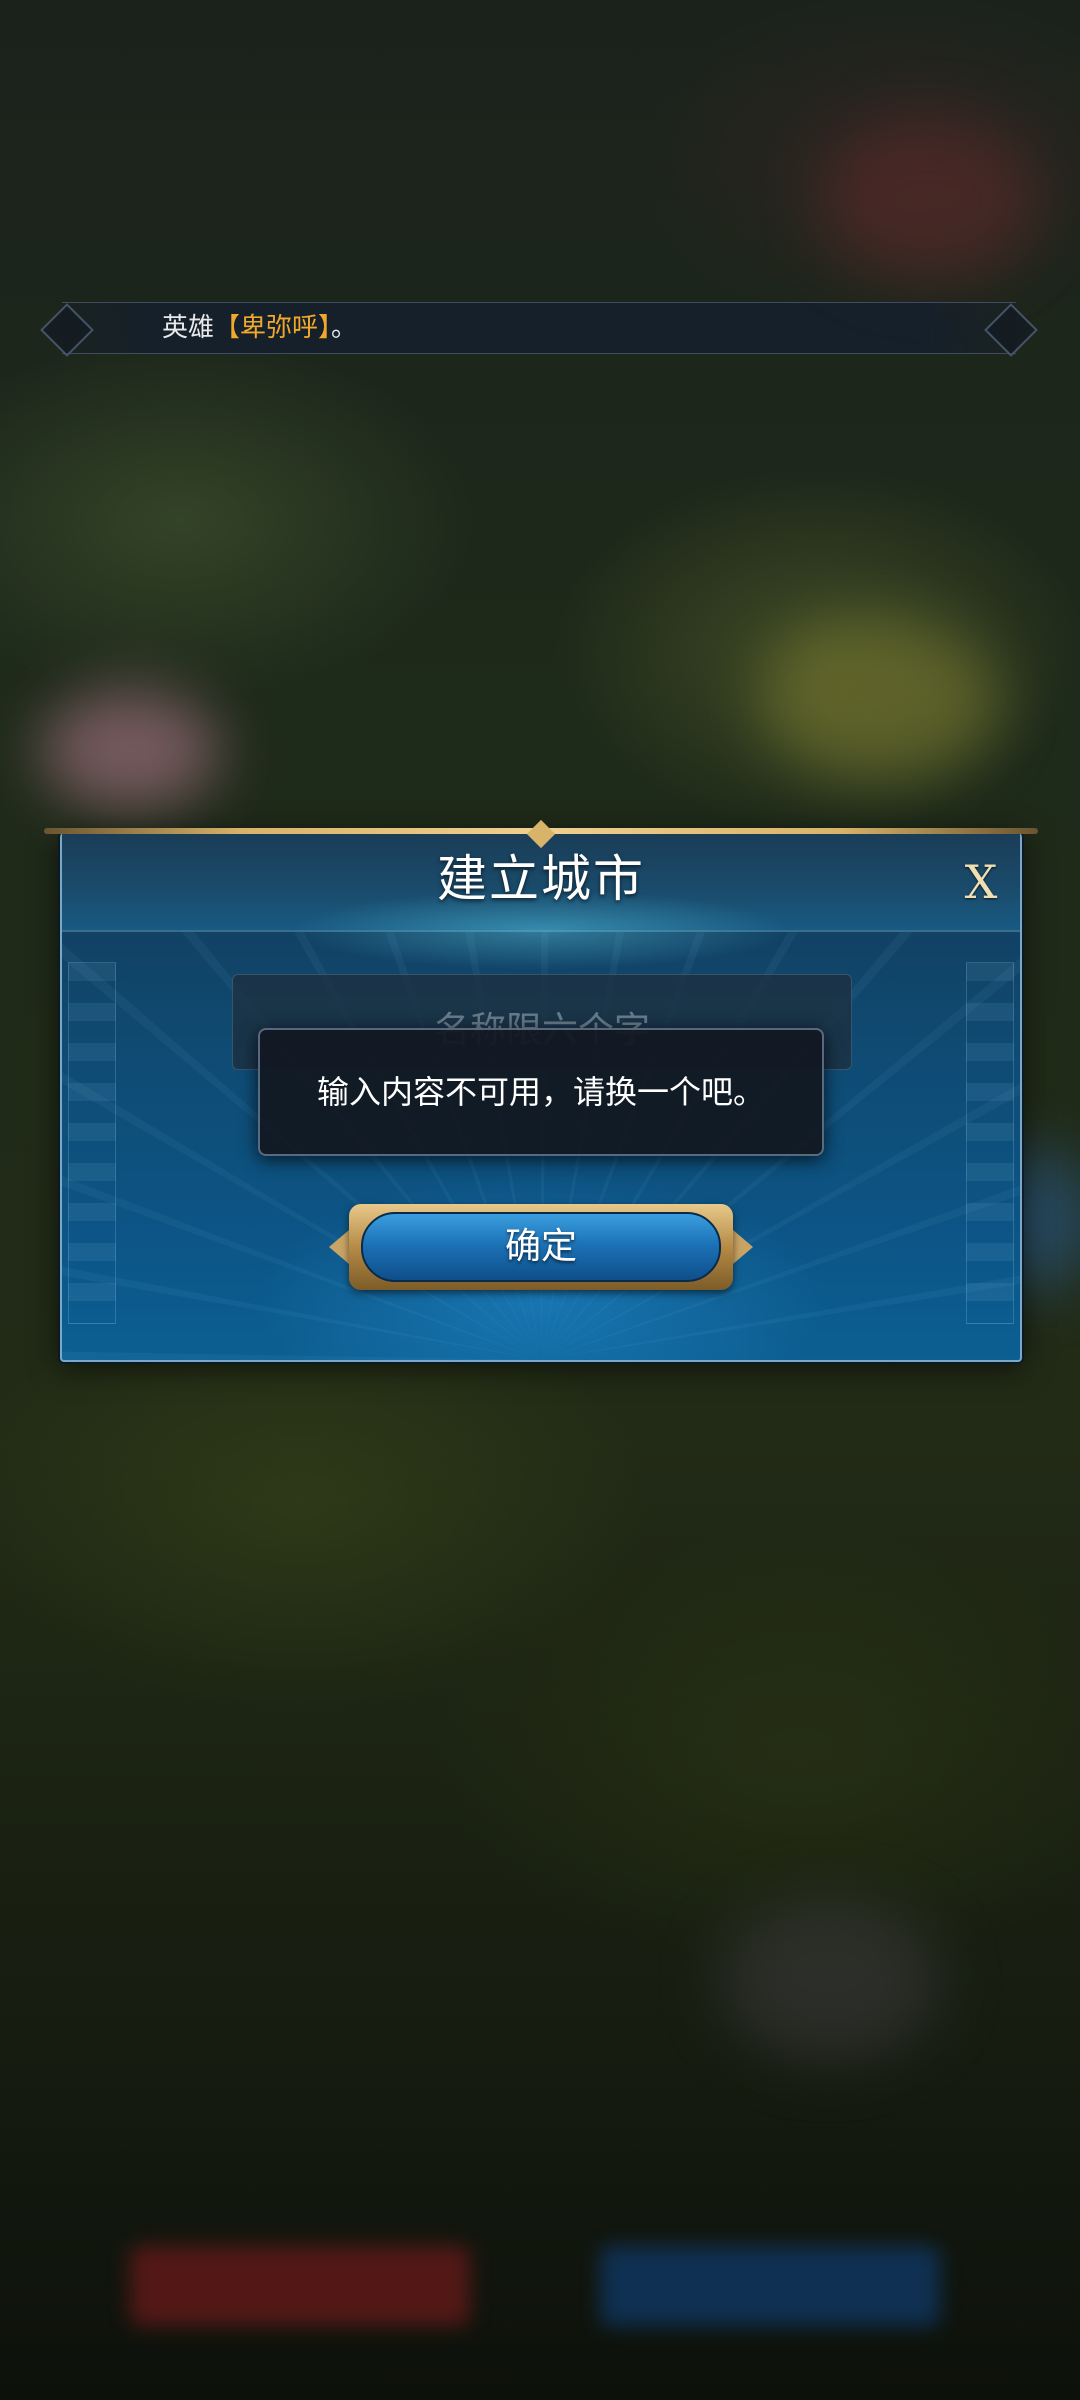 Image resolution: width=1080 pixels, height=2400 pixels. I want to click on dialog-title: 建立城市, so click(541, 879).